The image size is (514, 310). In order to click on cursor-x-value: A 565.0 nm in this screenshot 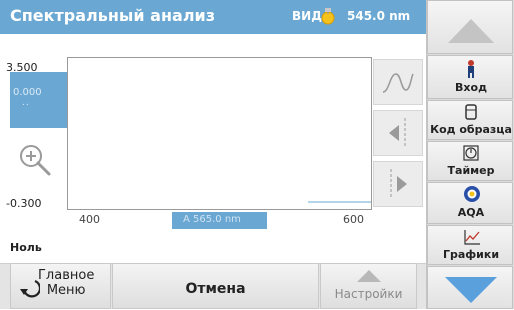, I will do `click(212, 219)`.